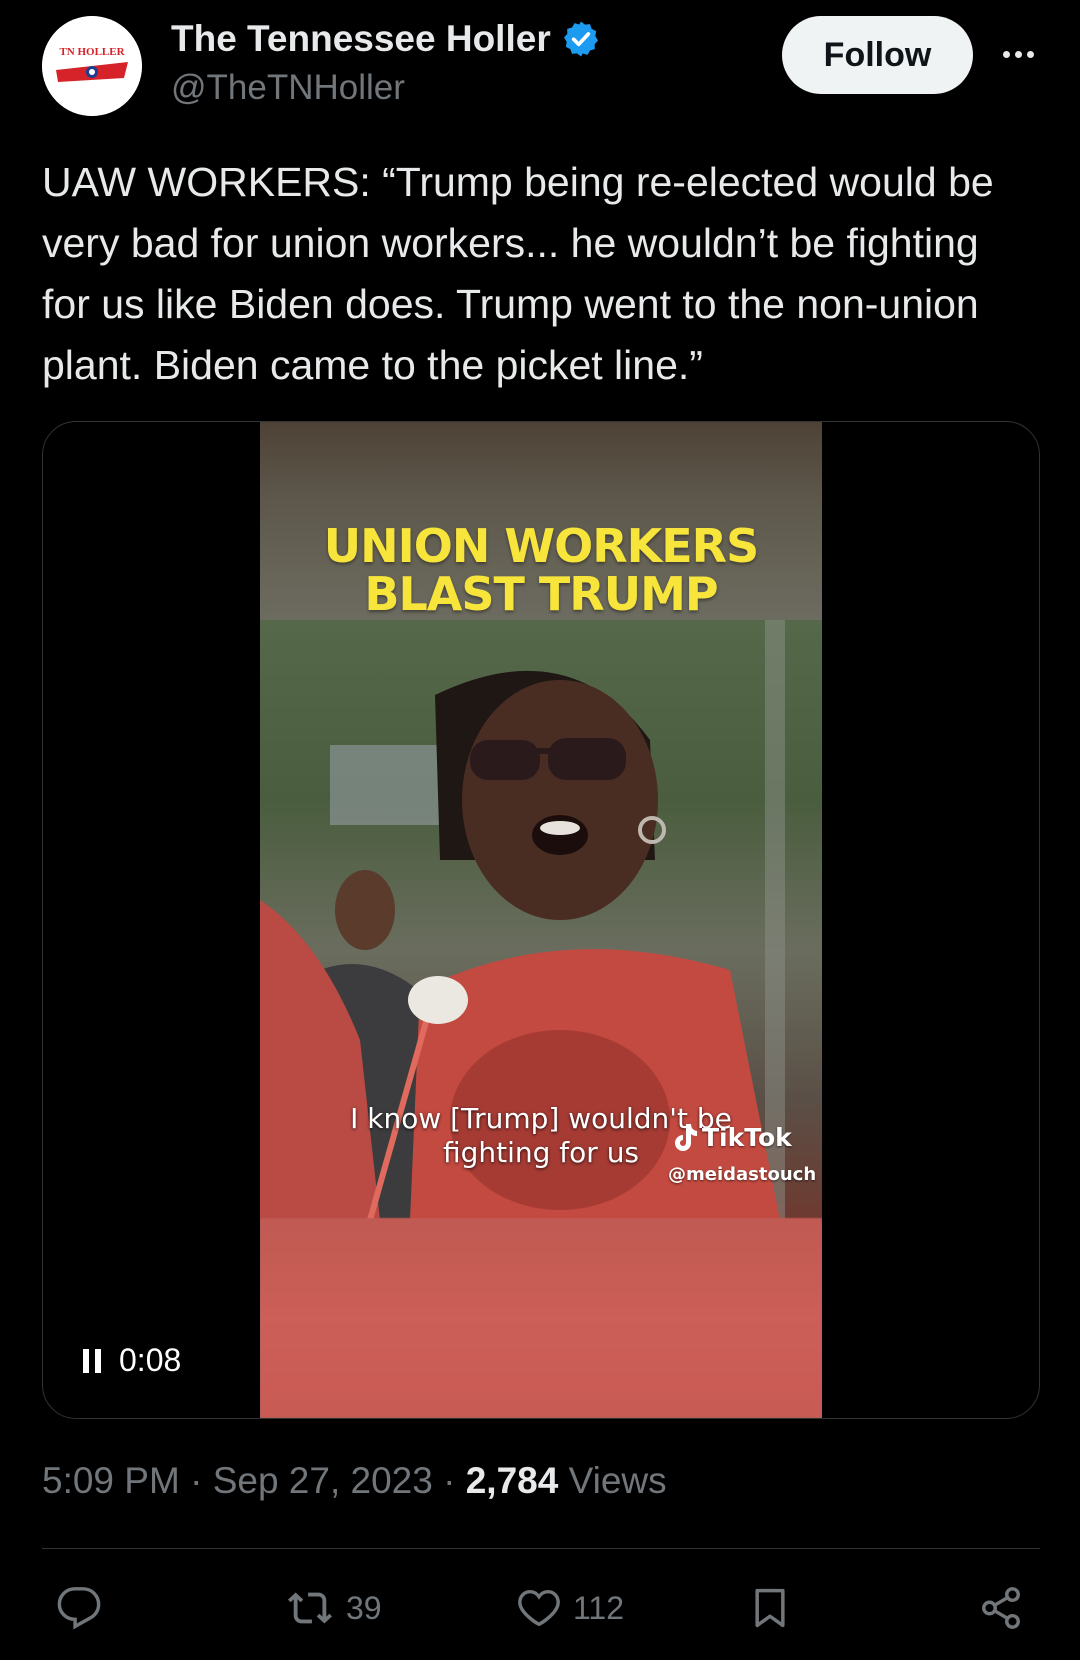 The height and width of the screenshot is (1660, 1080). I want to click on bookmark-icon, so click(770, 1608).